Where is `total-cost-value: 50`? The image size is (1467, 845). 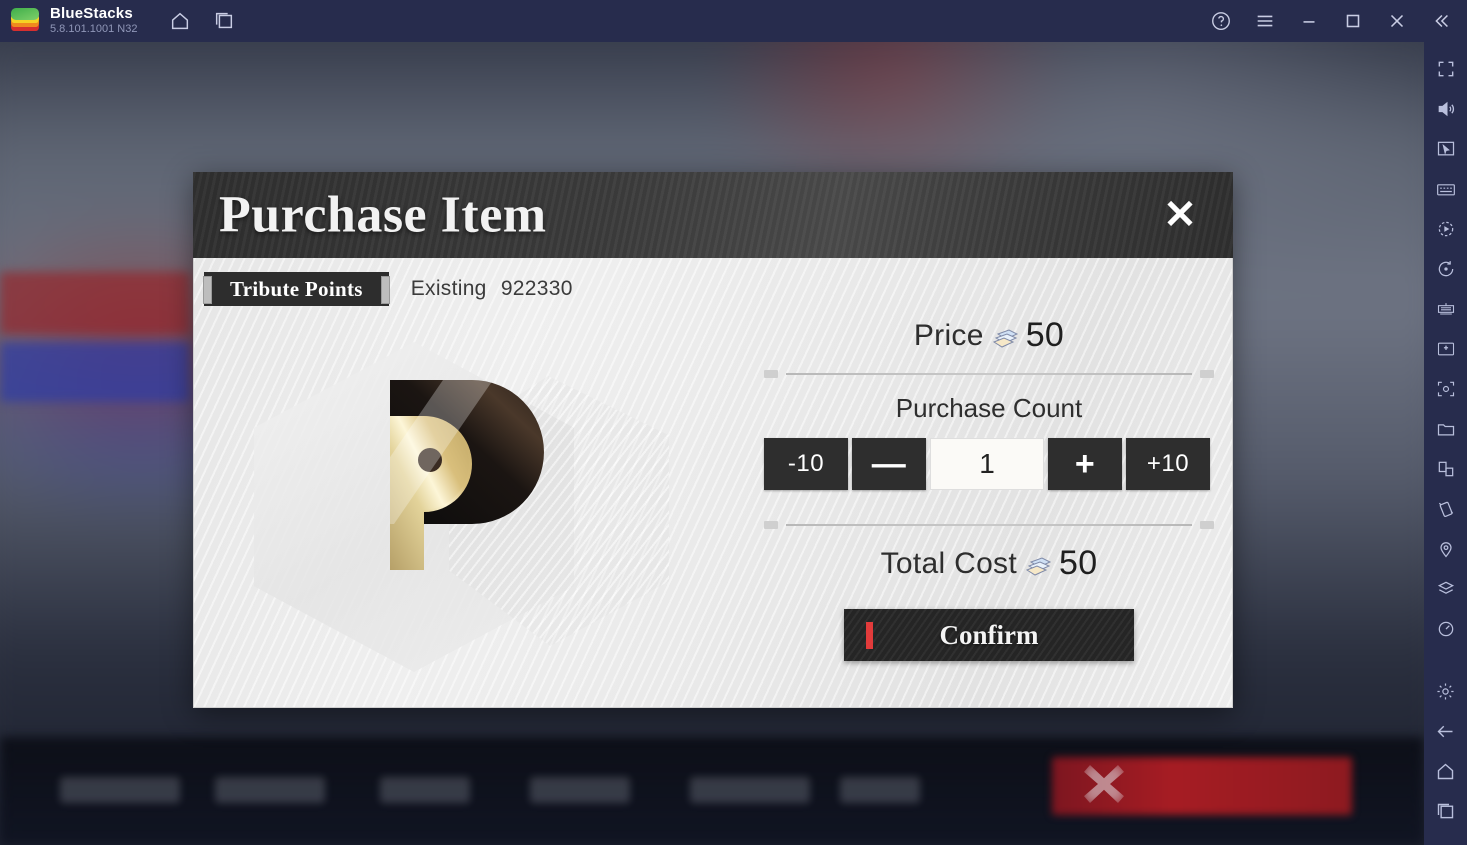 total-cost-value: 50 is located at coordinates (1078, 563).